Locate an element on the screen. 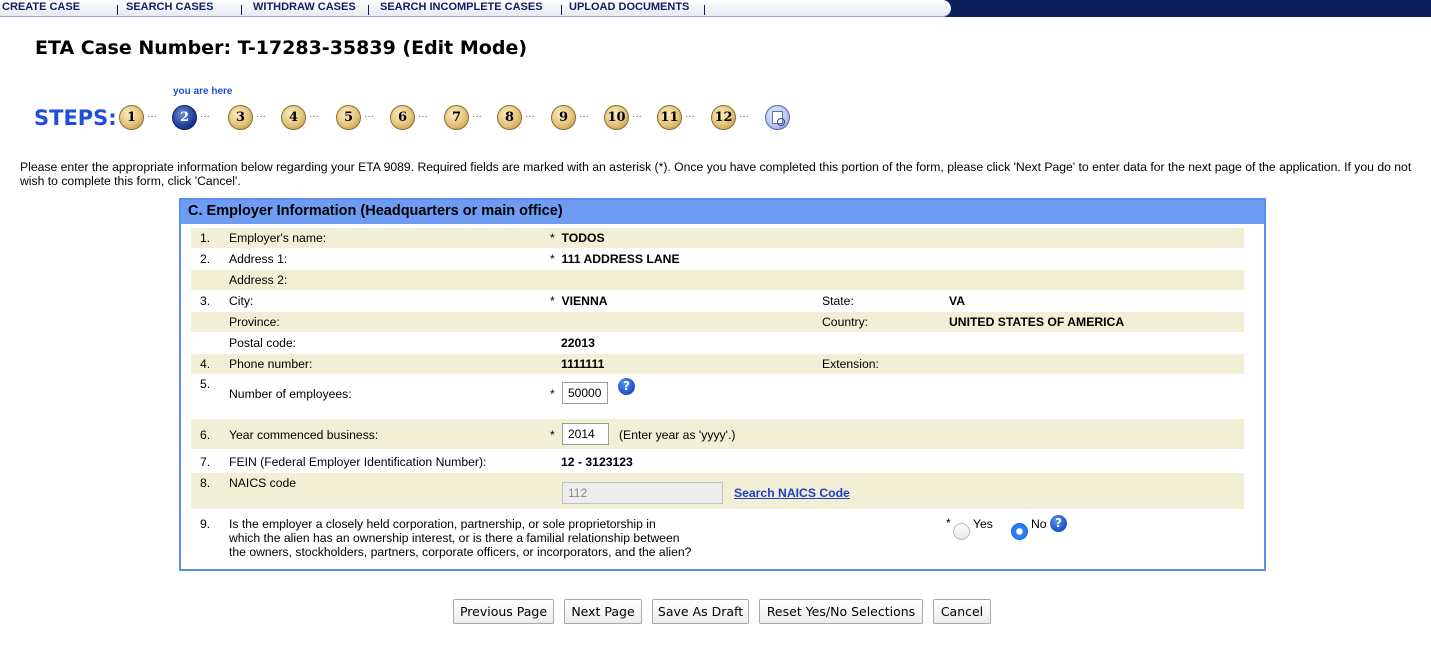 This screenshot has width=1431, height=649. step-9-button: 9 is located at coordinates (563, 117).